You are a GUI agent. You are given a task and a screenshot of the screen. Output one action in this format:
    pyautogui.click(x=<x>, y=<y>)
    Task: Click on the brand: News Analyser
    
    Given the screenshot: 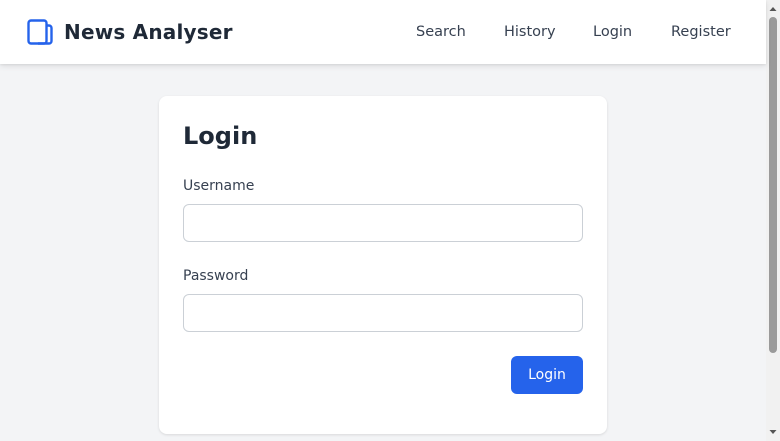 What is the action you would take?
    pyautogui.click(x=129, y=32)
    